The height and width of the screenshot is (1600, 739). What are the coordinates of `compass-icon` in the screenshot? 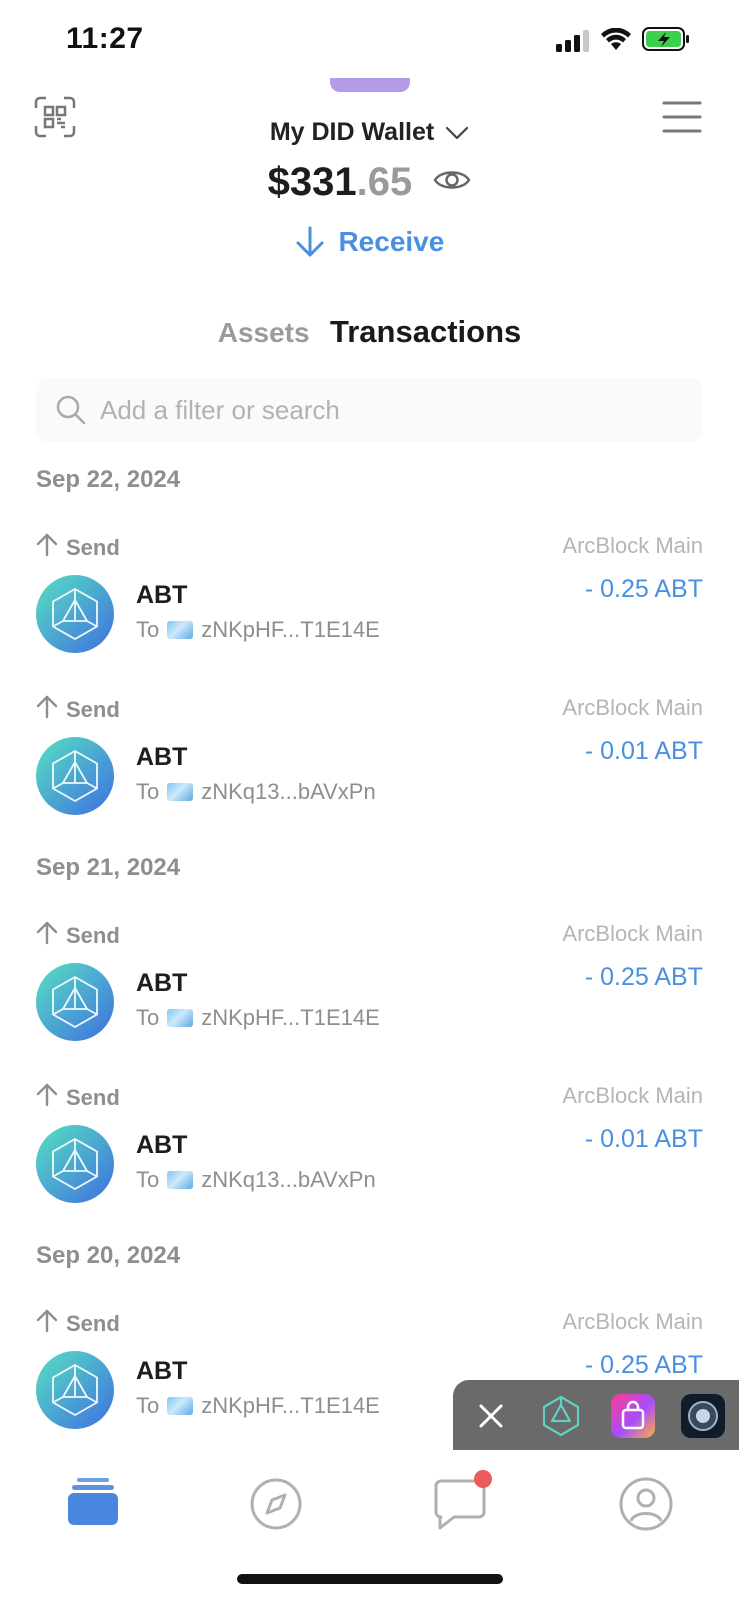 It's located at (276, 1504).